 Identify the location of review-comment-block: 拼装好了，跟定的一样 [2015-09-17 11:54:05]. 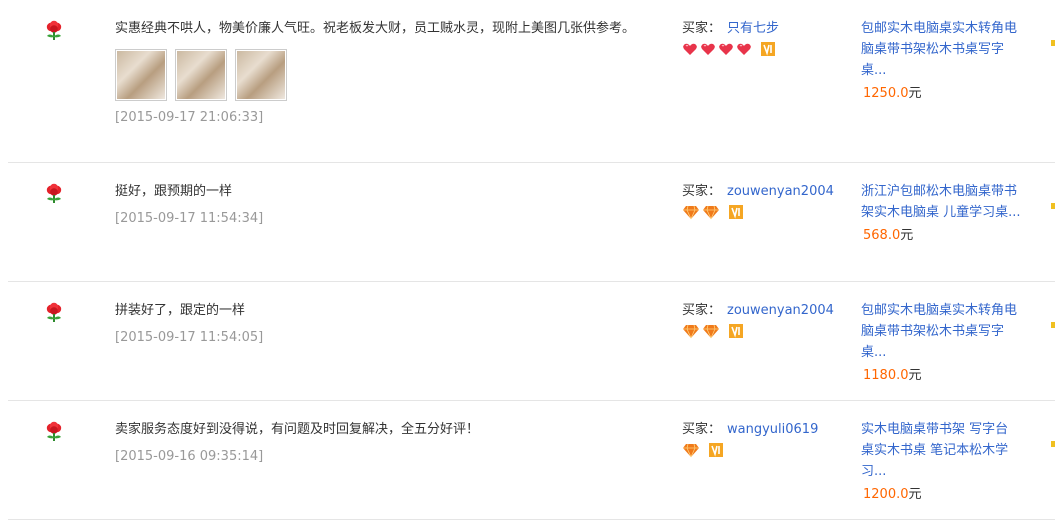
(387, 324).